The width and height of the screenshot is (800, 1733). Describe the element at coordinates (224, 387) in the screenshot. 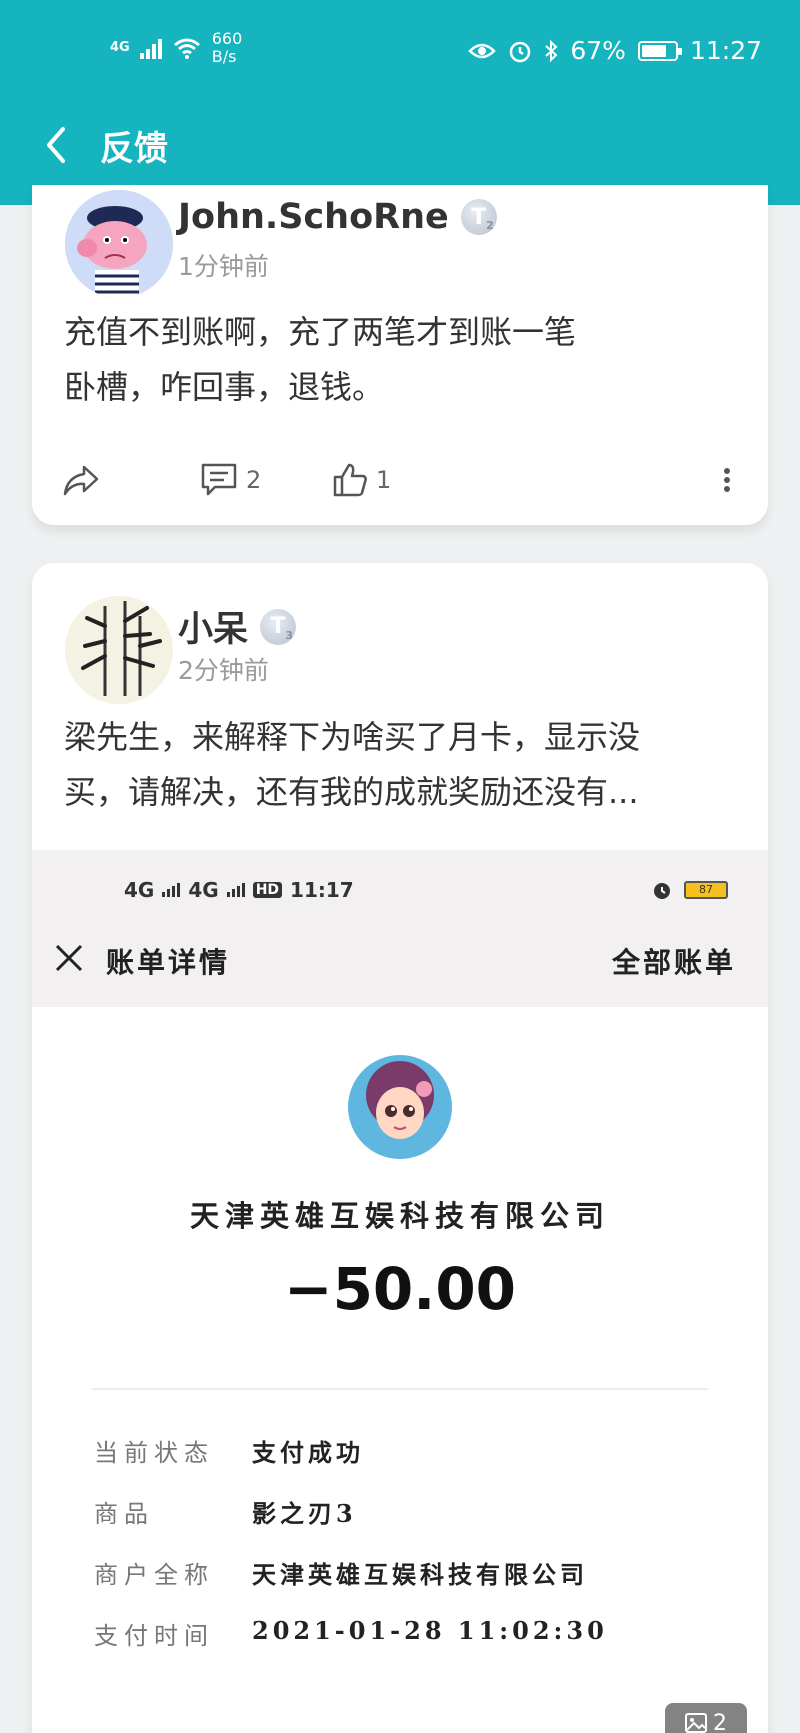

I see `post-text-line: 卧槽，咋回事，退钱。` at that location.